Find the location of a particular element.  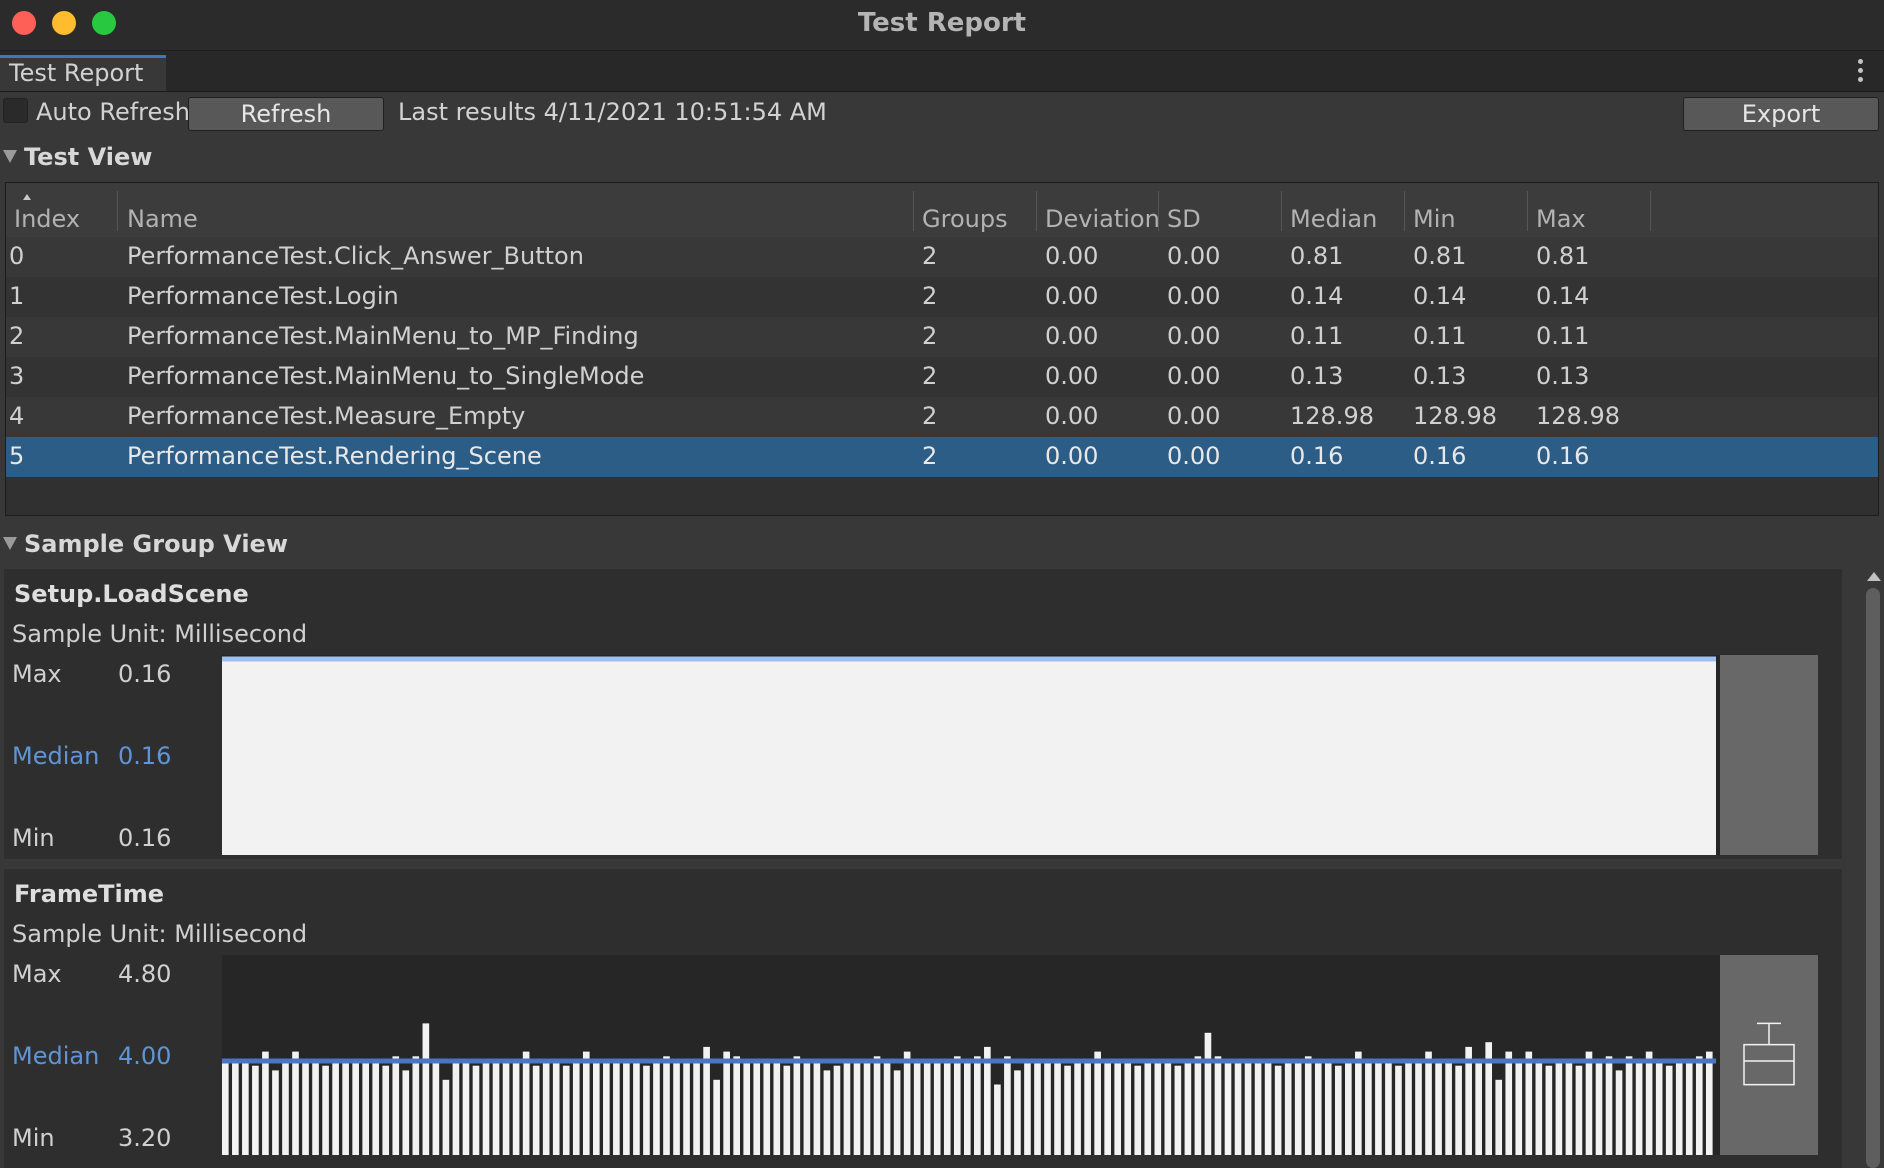

cell-index: 1 is located at coordinates (17, 296).